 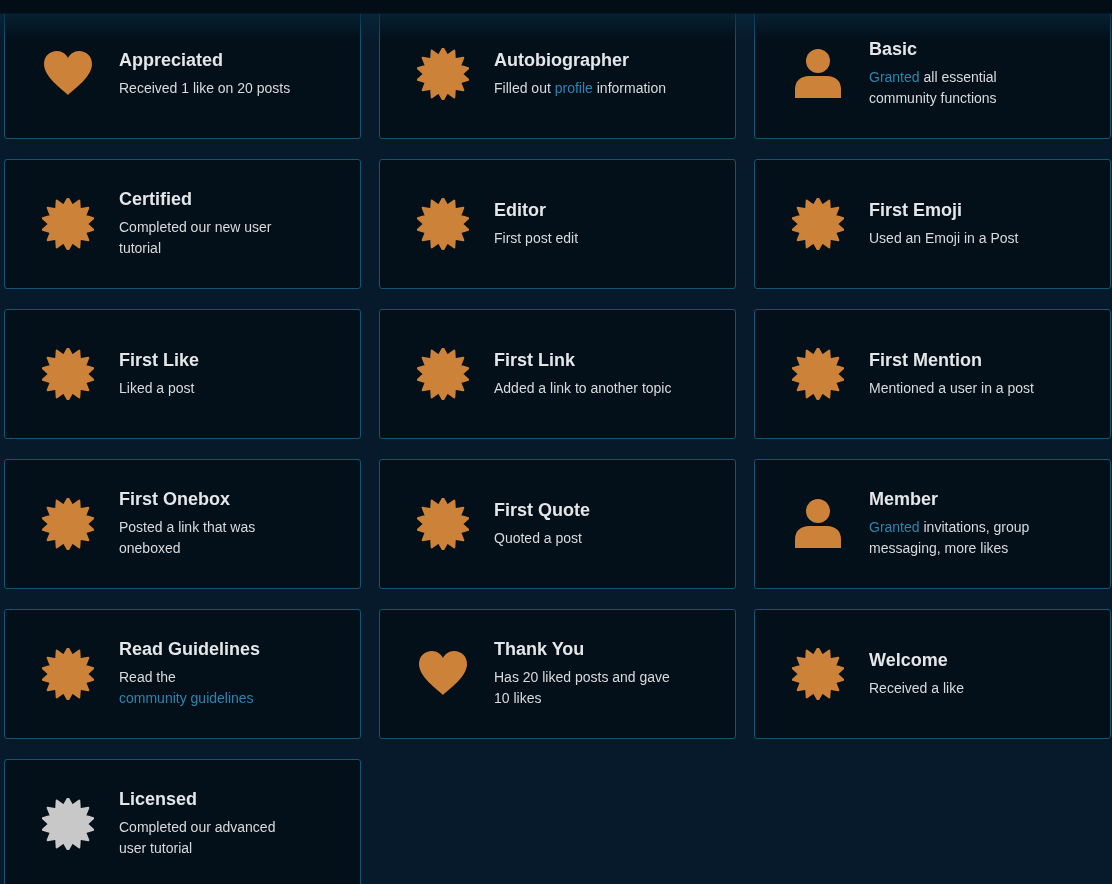 I want to click on badge-description: Used an Emoji in a Post, so click(x=944, y=238).